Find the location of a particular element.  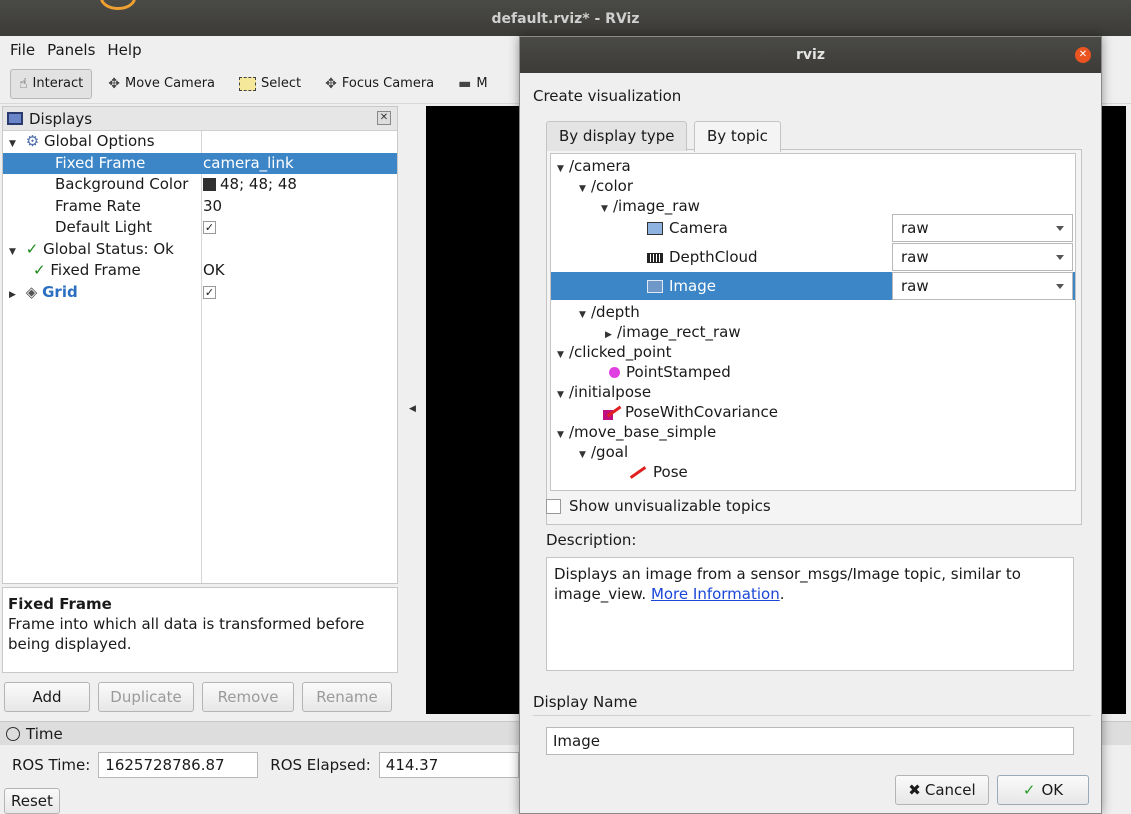

more-information-link: More Information is located at coordinates (715, 594).